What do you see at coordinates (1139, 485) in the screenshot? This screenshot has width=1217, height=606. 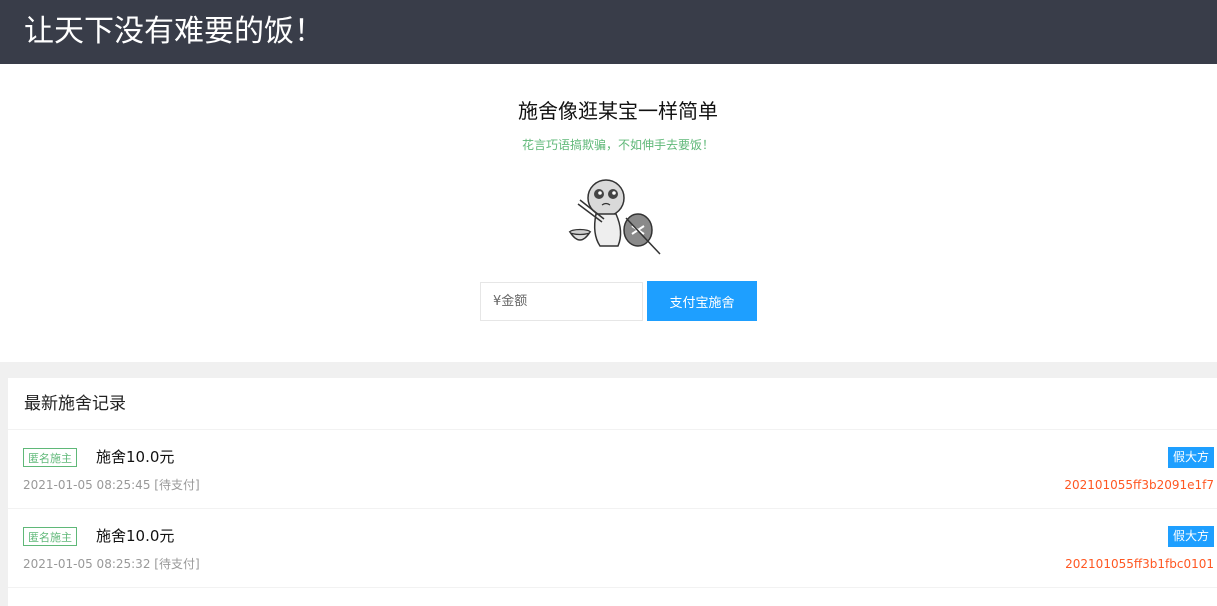 I see `record-order-id: 202101055ff3b2091e1f7` at bounding box center [1139, 485].